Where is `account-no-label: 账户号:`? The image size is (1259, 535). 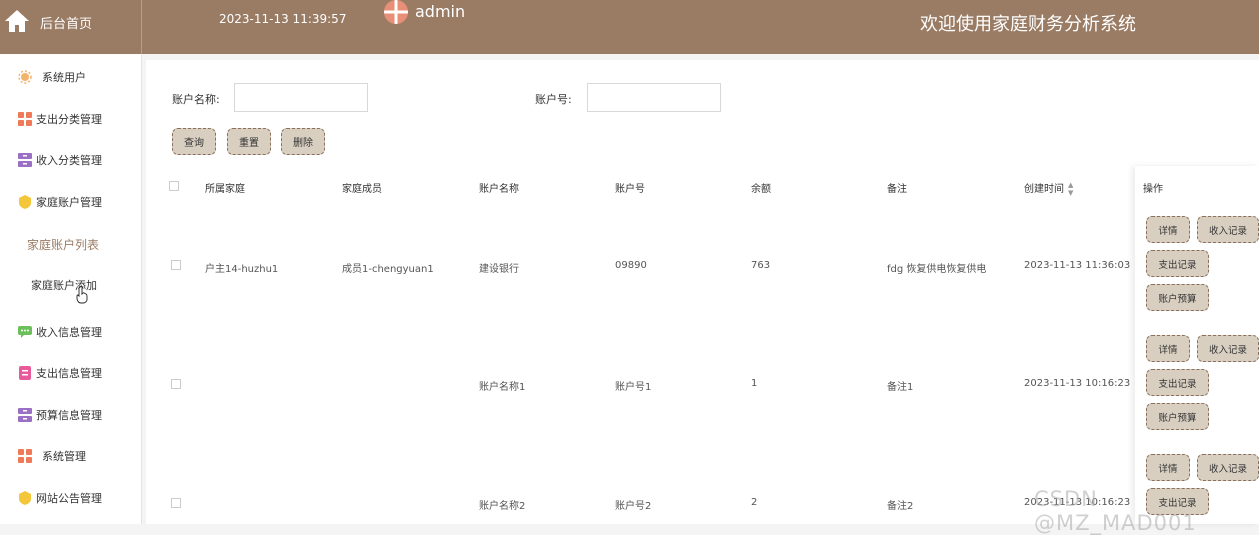
account-no-label: 账户号: is located at coordinates (553, 99).